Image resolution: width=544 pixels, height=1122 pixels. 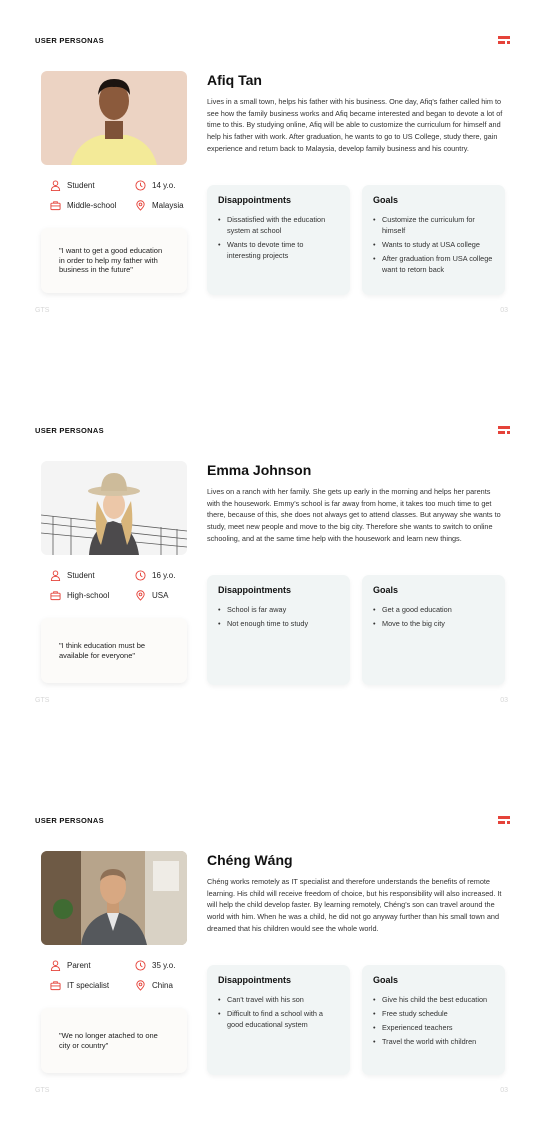 I want to click on location-item: USA, so click(x=151, y=595).